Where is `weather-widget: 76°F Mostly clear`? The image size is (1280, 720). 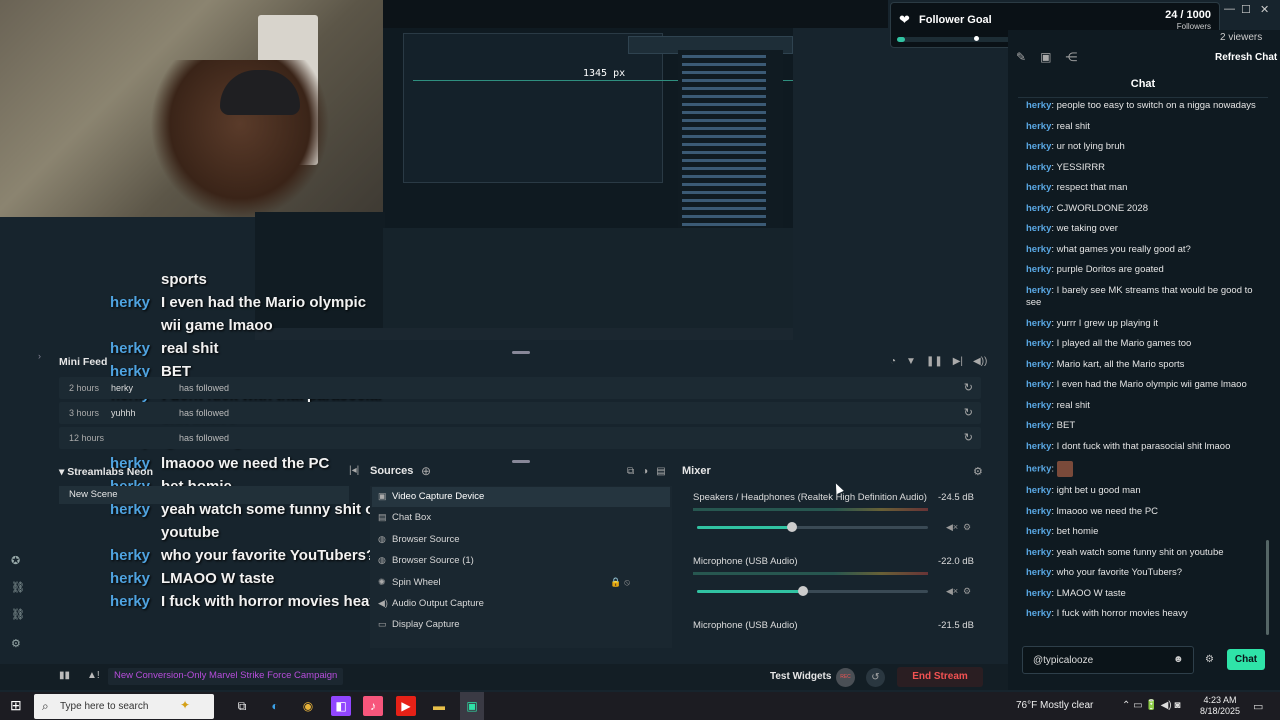 weather-widget: 76°F Mostly clear is located at coordinates (1054, 705).